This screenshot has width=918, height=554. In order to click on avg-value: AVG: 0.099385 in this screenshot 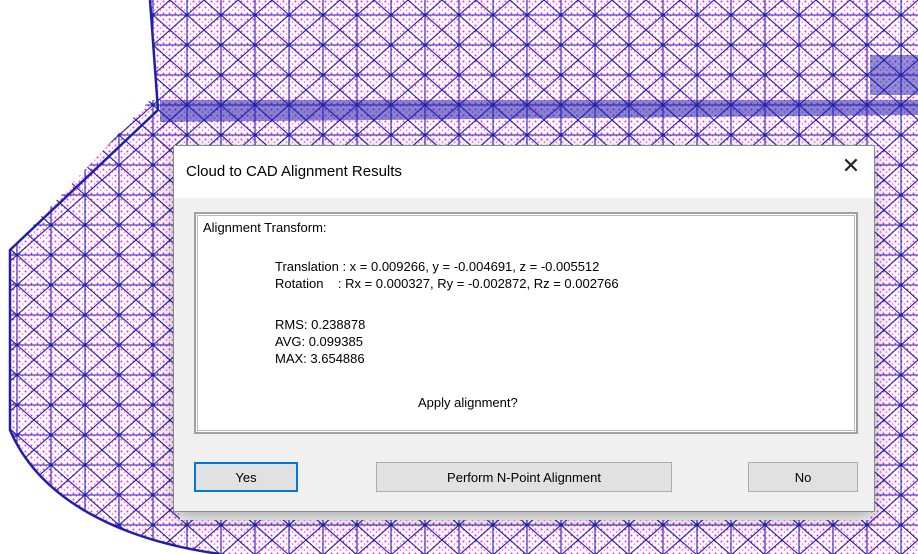, I will do `click(319, 341)`.